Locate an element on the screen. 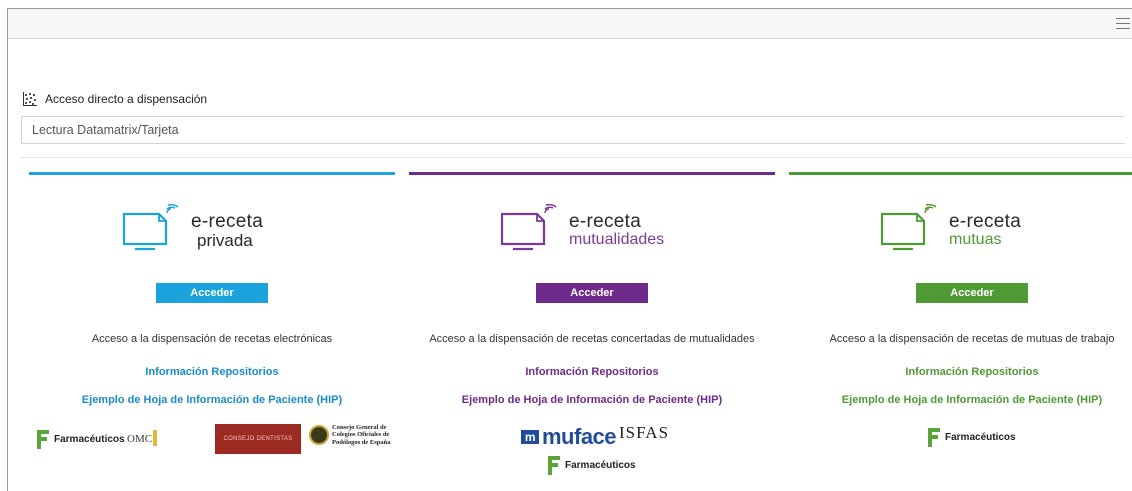 The height and width of the screenshot is (491, 1132). omc-mark is located at coordinates (155, 438).